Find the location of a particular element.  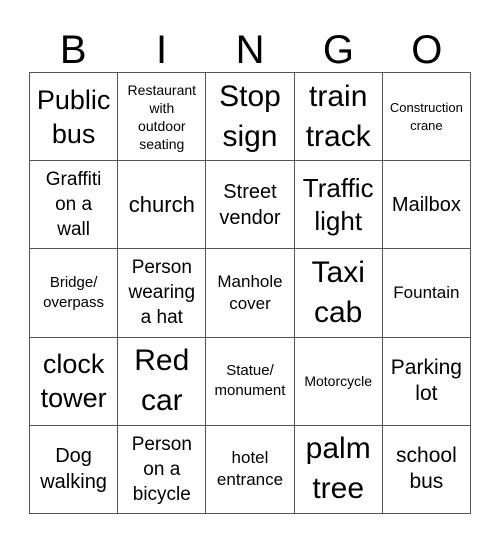

header-letter-b: B is located at coordinates (73, 50).